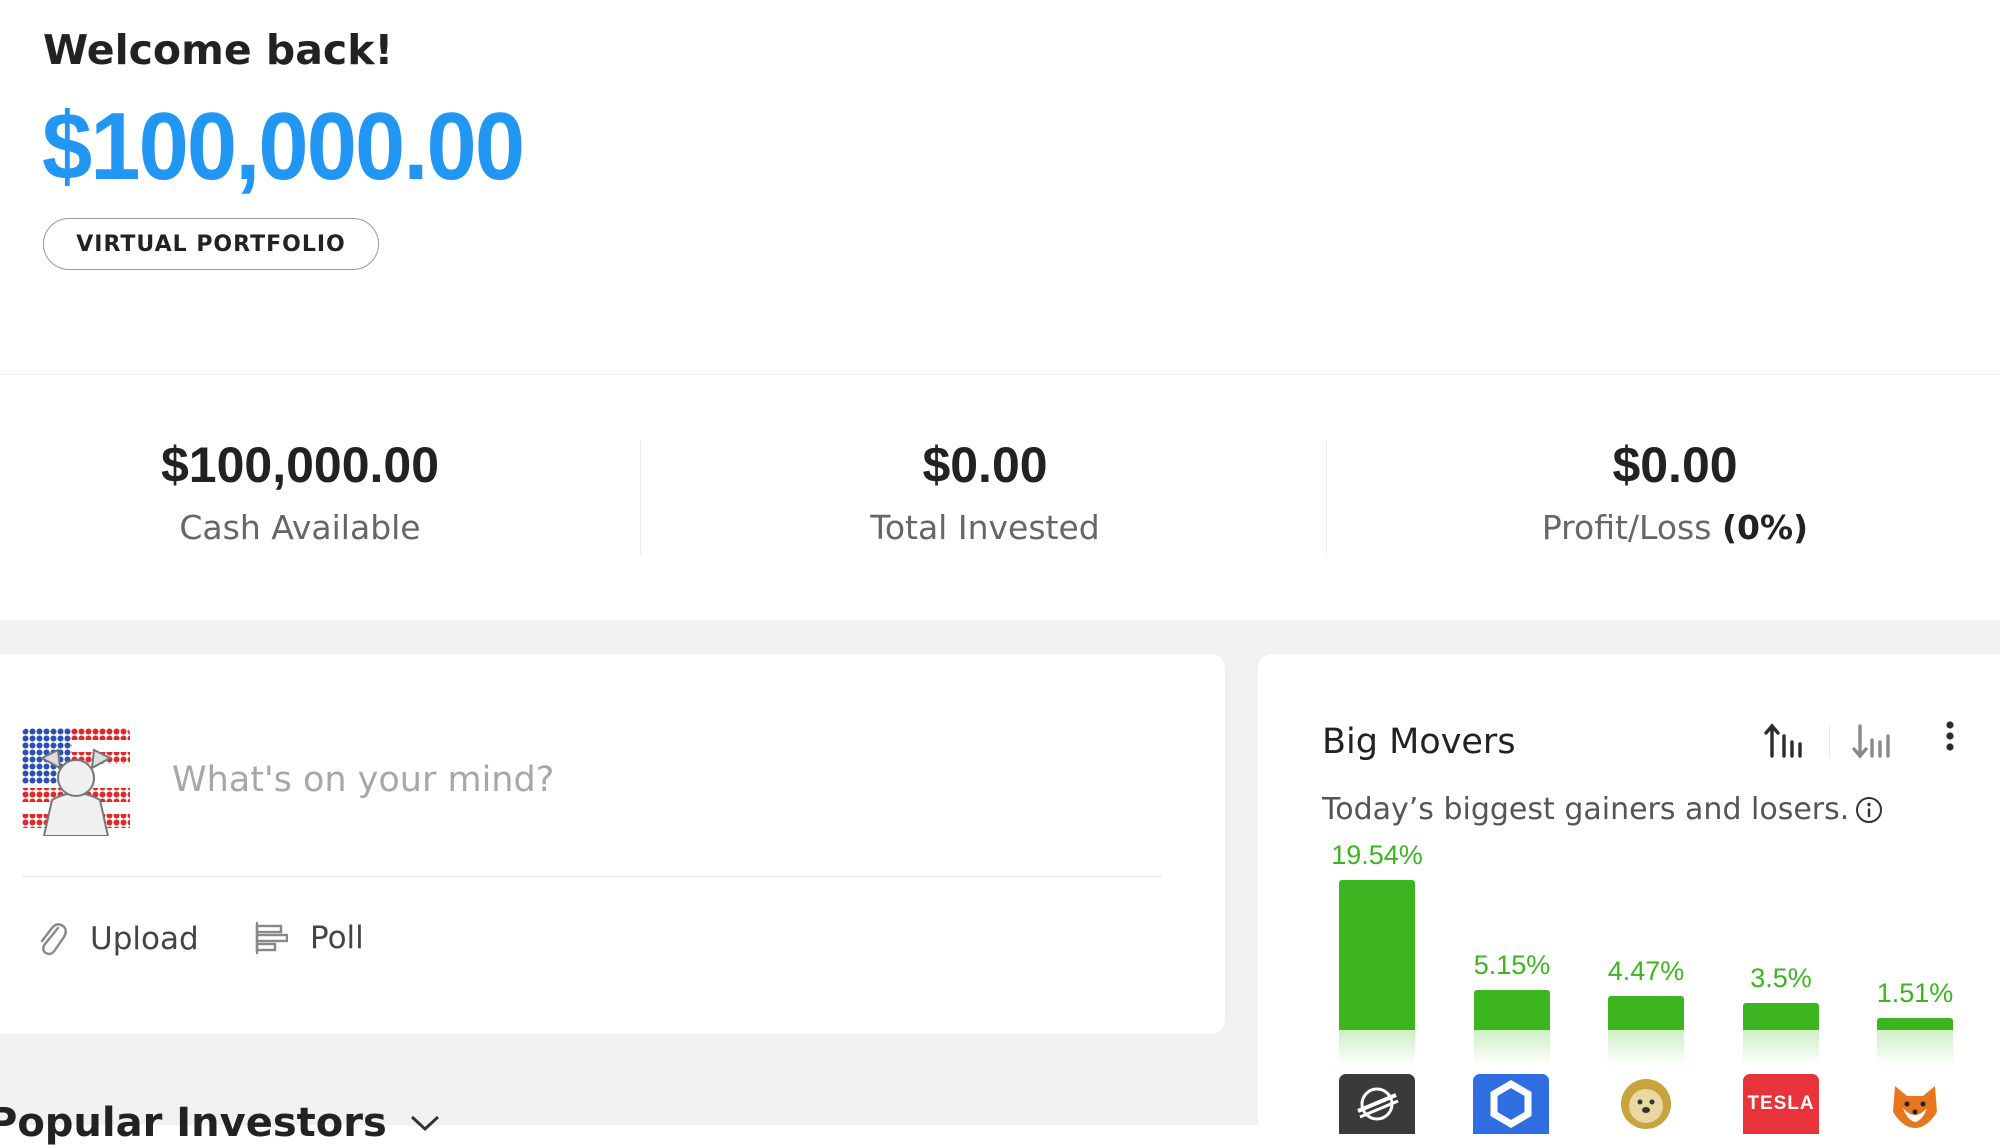  I want to click on chainlink-logo-icon, so click(1511, 1104).